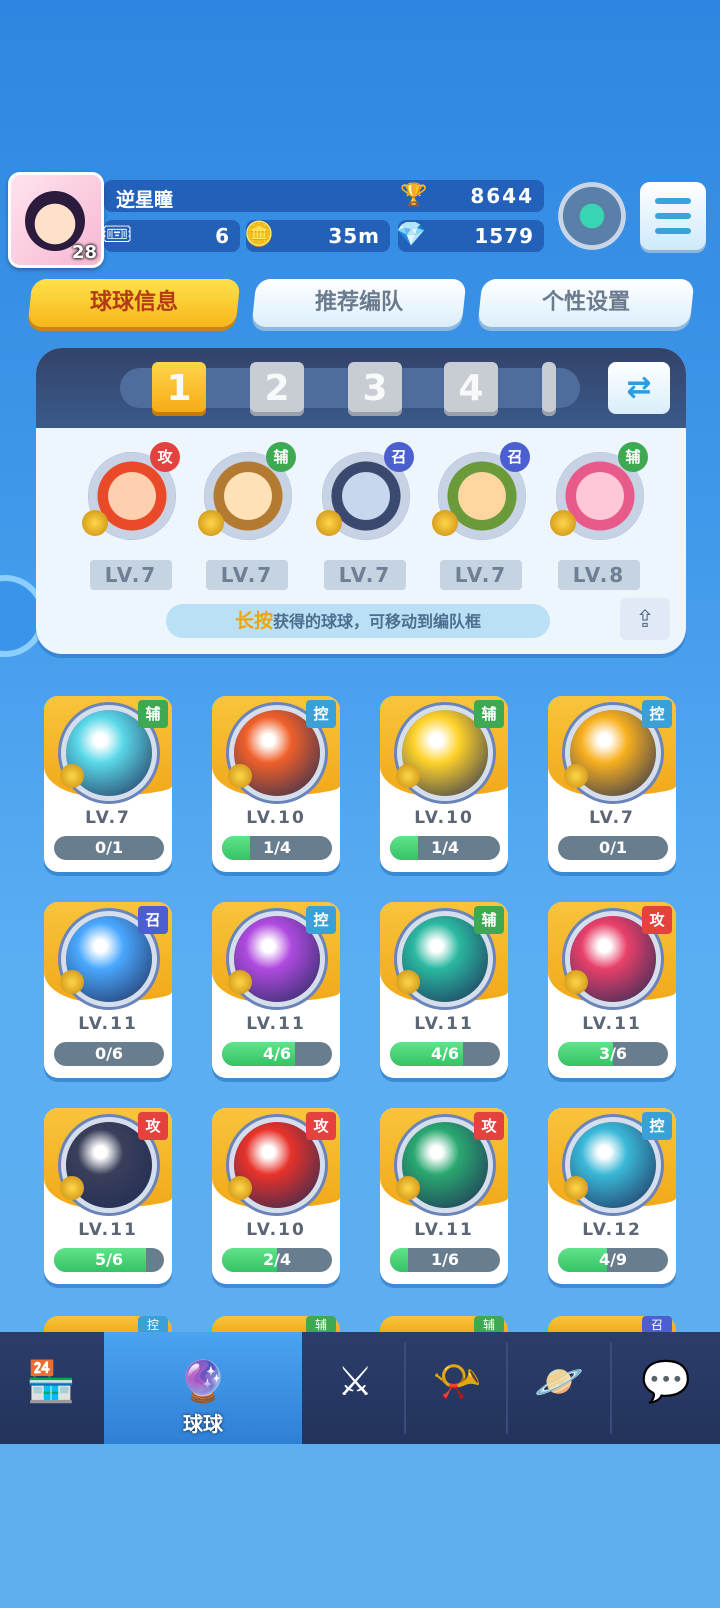  I want to click on team-member-level: LV.8, so click(599, 575).